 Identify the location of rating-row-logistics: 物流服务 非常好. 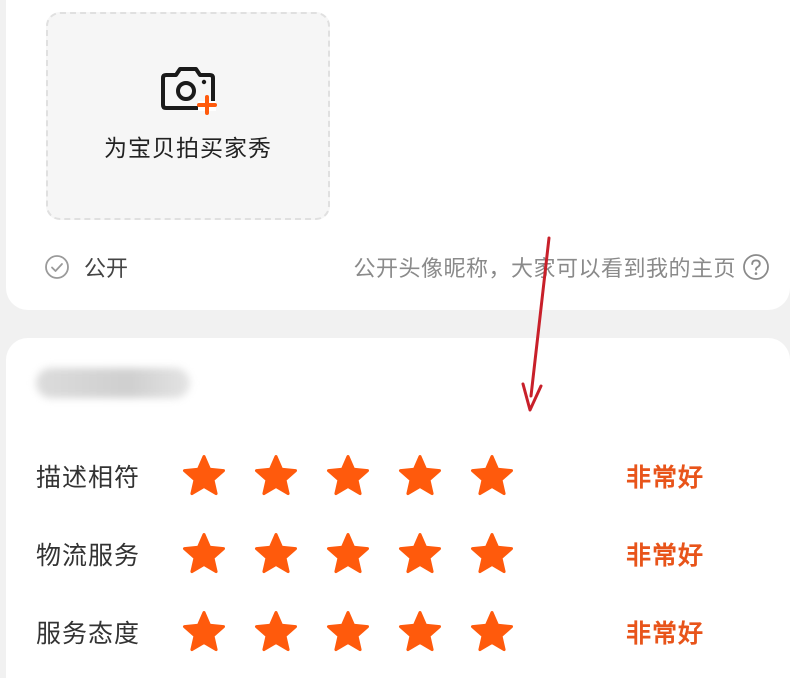
(406, 554).